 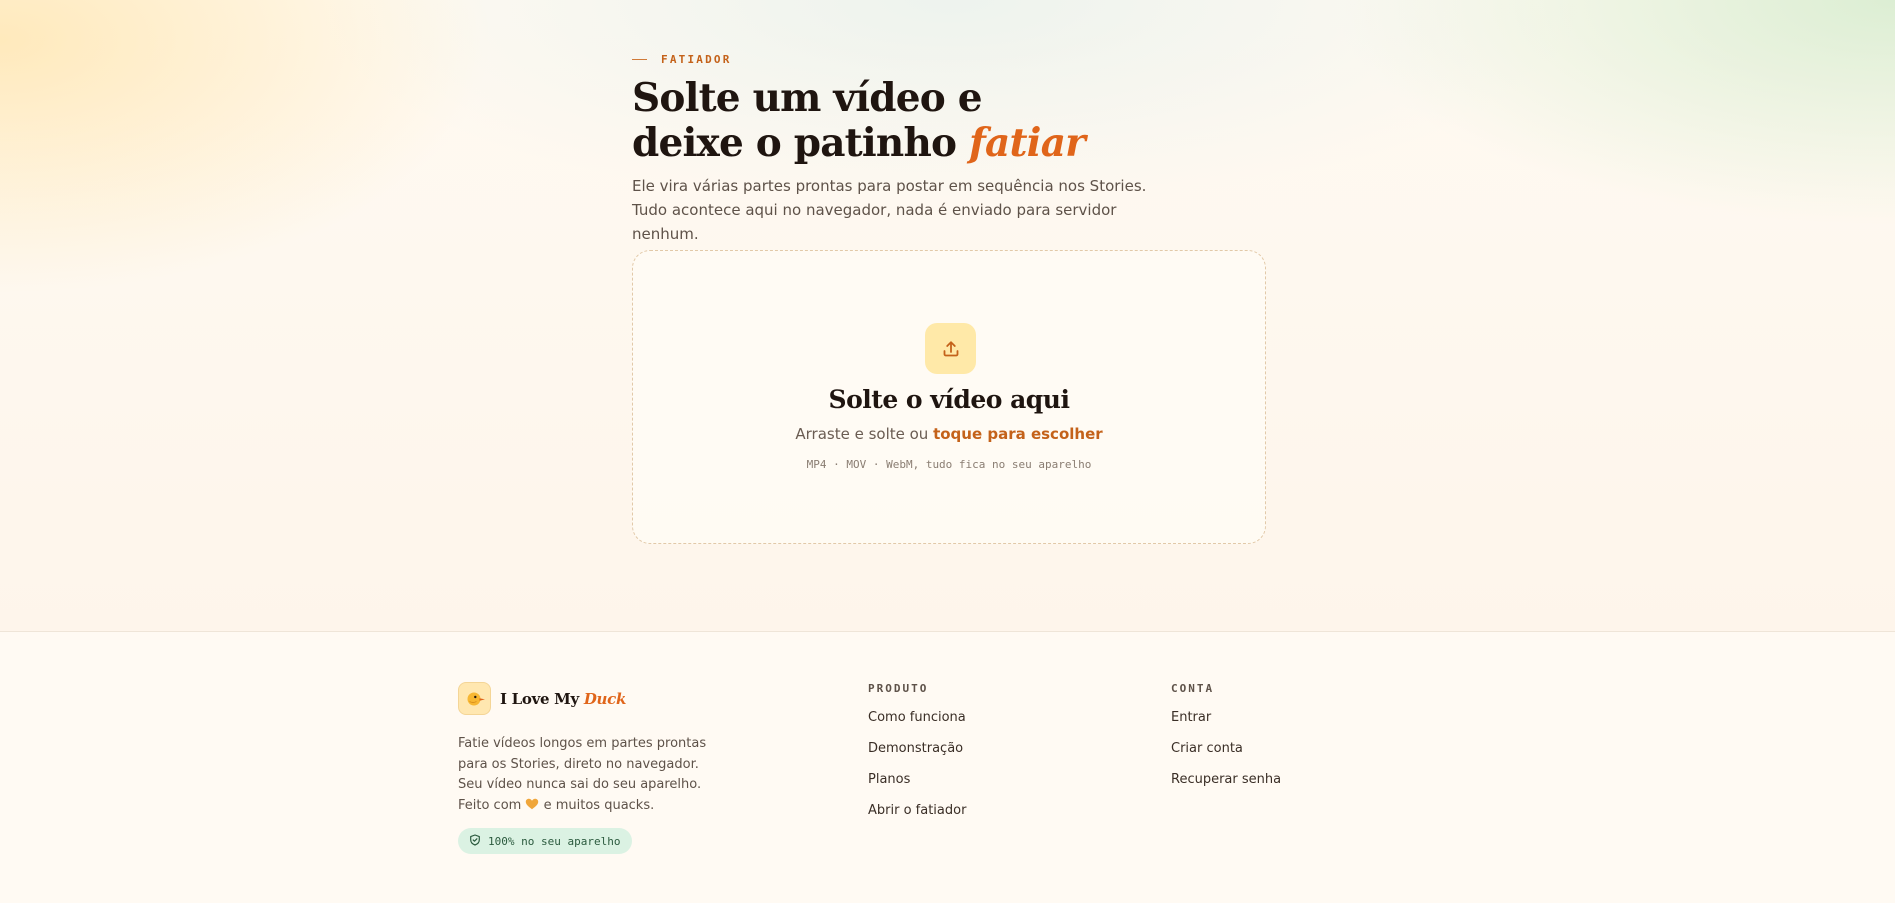 I want to click on brand-name: I Love My Duck, so click(x=563, y=699).